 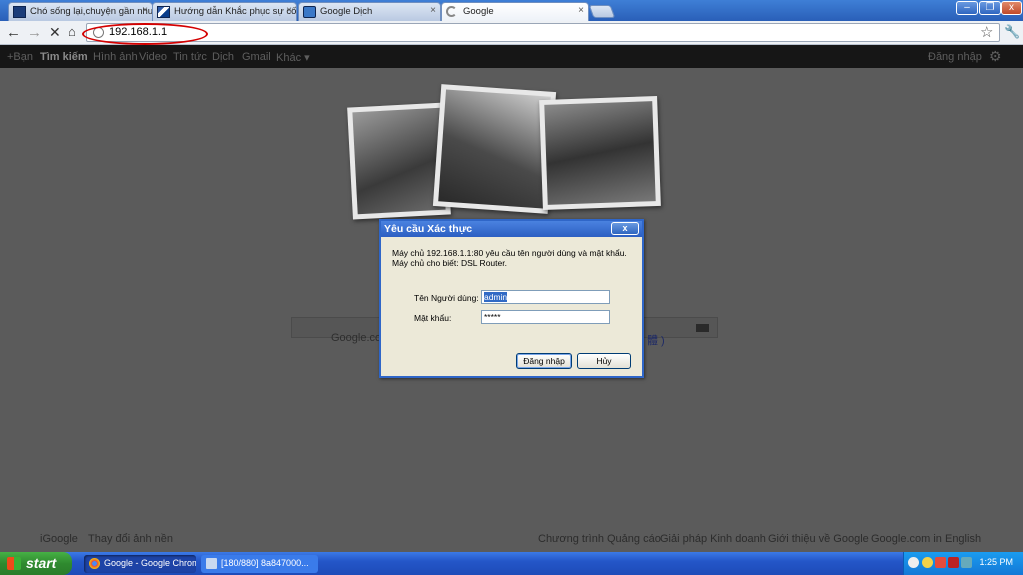 What do you see at coordinates (55, 32) in the screenshot?
I see `stop-icon: ✕` at bounding box center [55, 32].